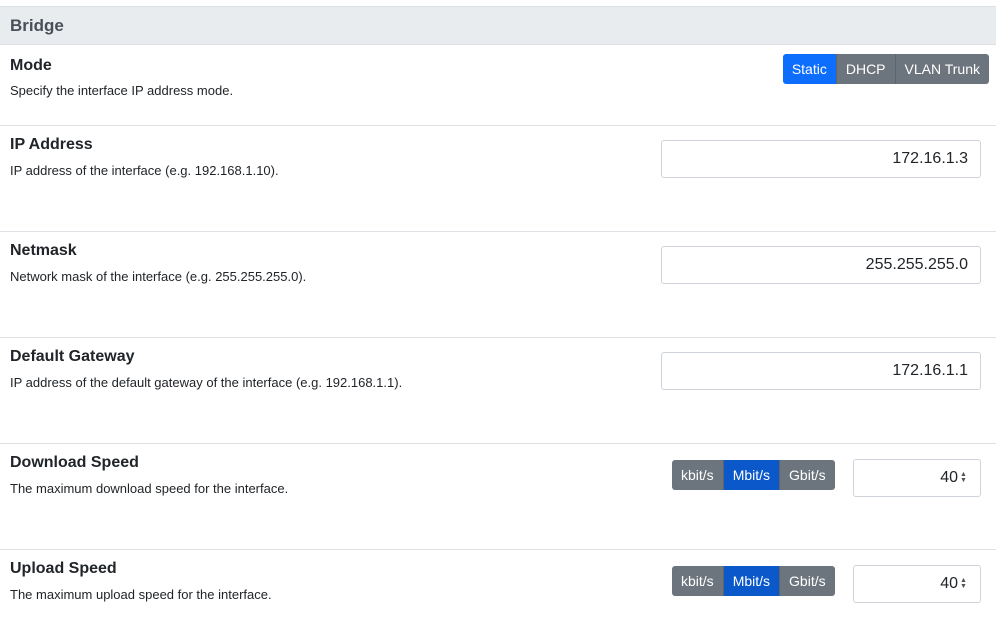 Image resolution: width=1000 pixels, height=643 pixels. I want to click on upload-speed-input: 40 ▲ ▼, so click(917, 584).